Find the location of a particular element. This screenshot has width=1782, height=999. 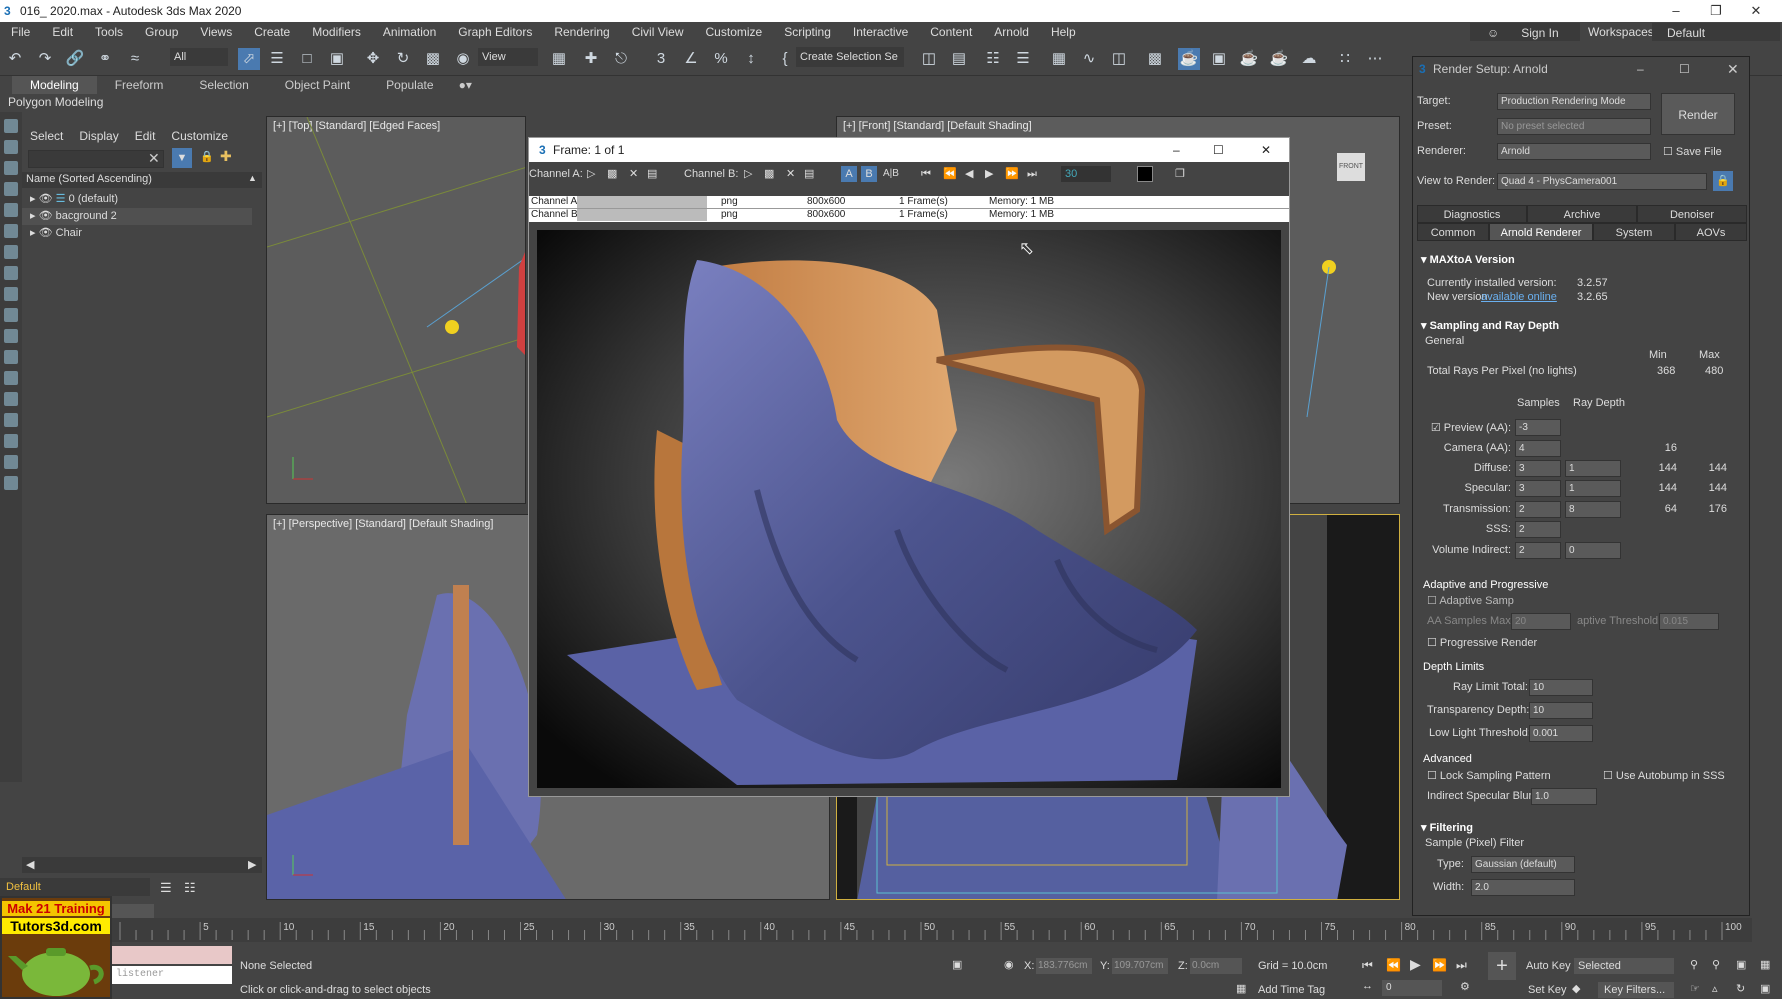

select-by-name-icon: ☰ is located at coordinates (277, 59).